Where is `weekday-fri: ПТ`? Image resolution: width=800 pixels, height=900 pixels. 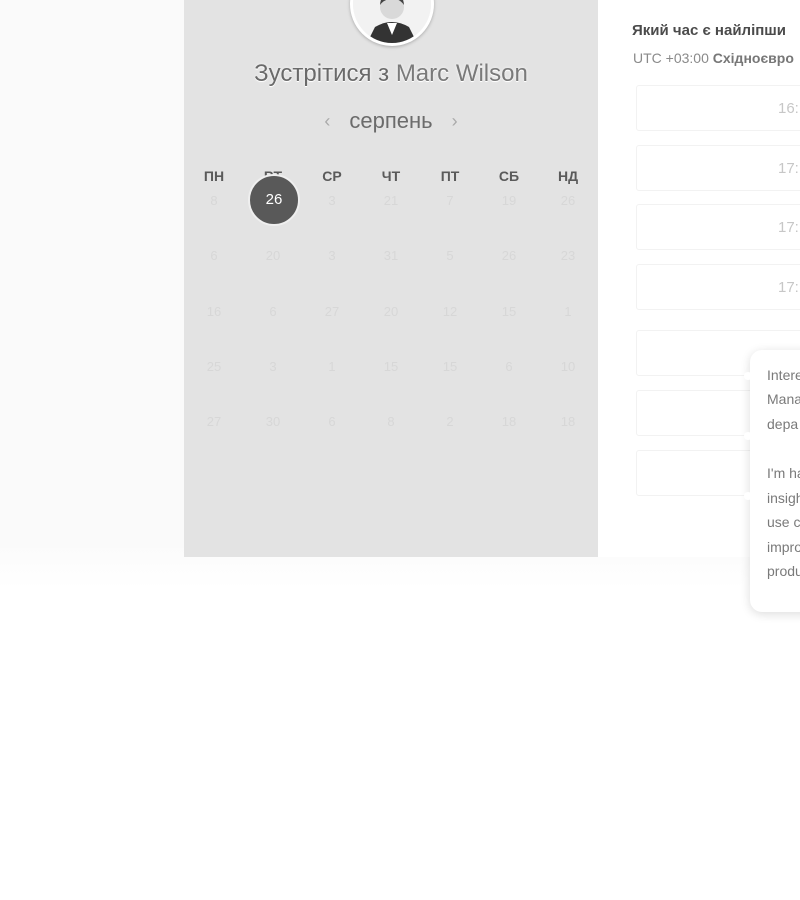
weekday-fri: ПТ is located at coordinates (450, 176).